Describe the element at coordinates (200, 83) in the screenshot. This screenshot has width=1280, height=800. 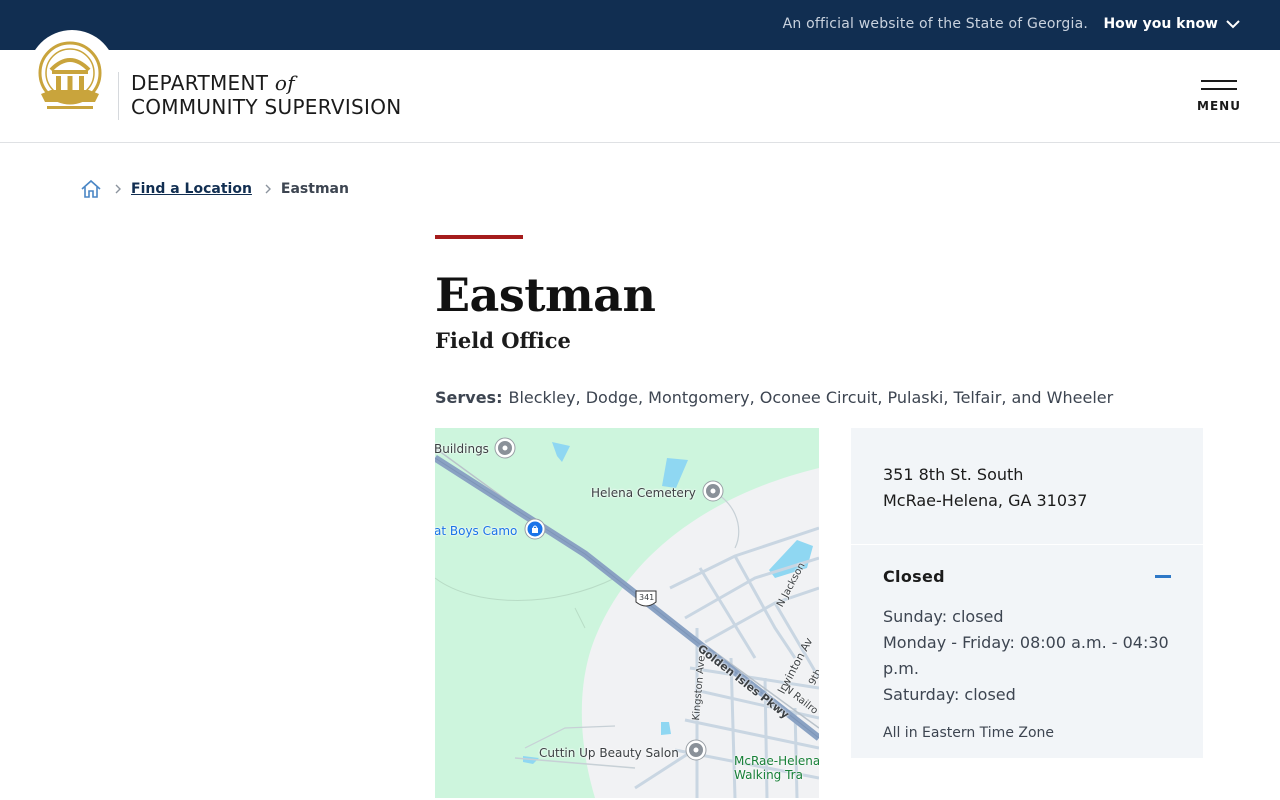
I see `site-title-line1: DEPARTMENT` at that location.